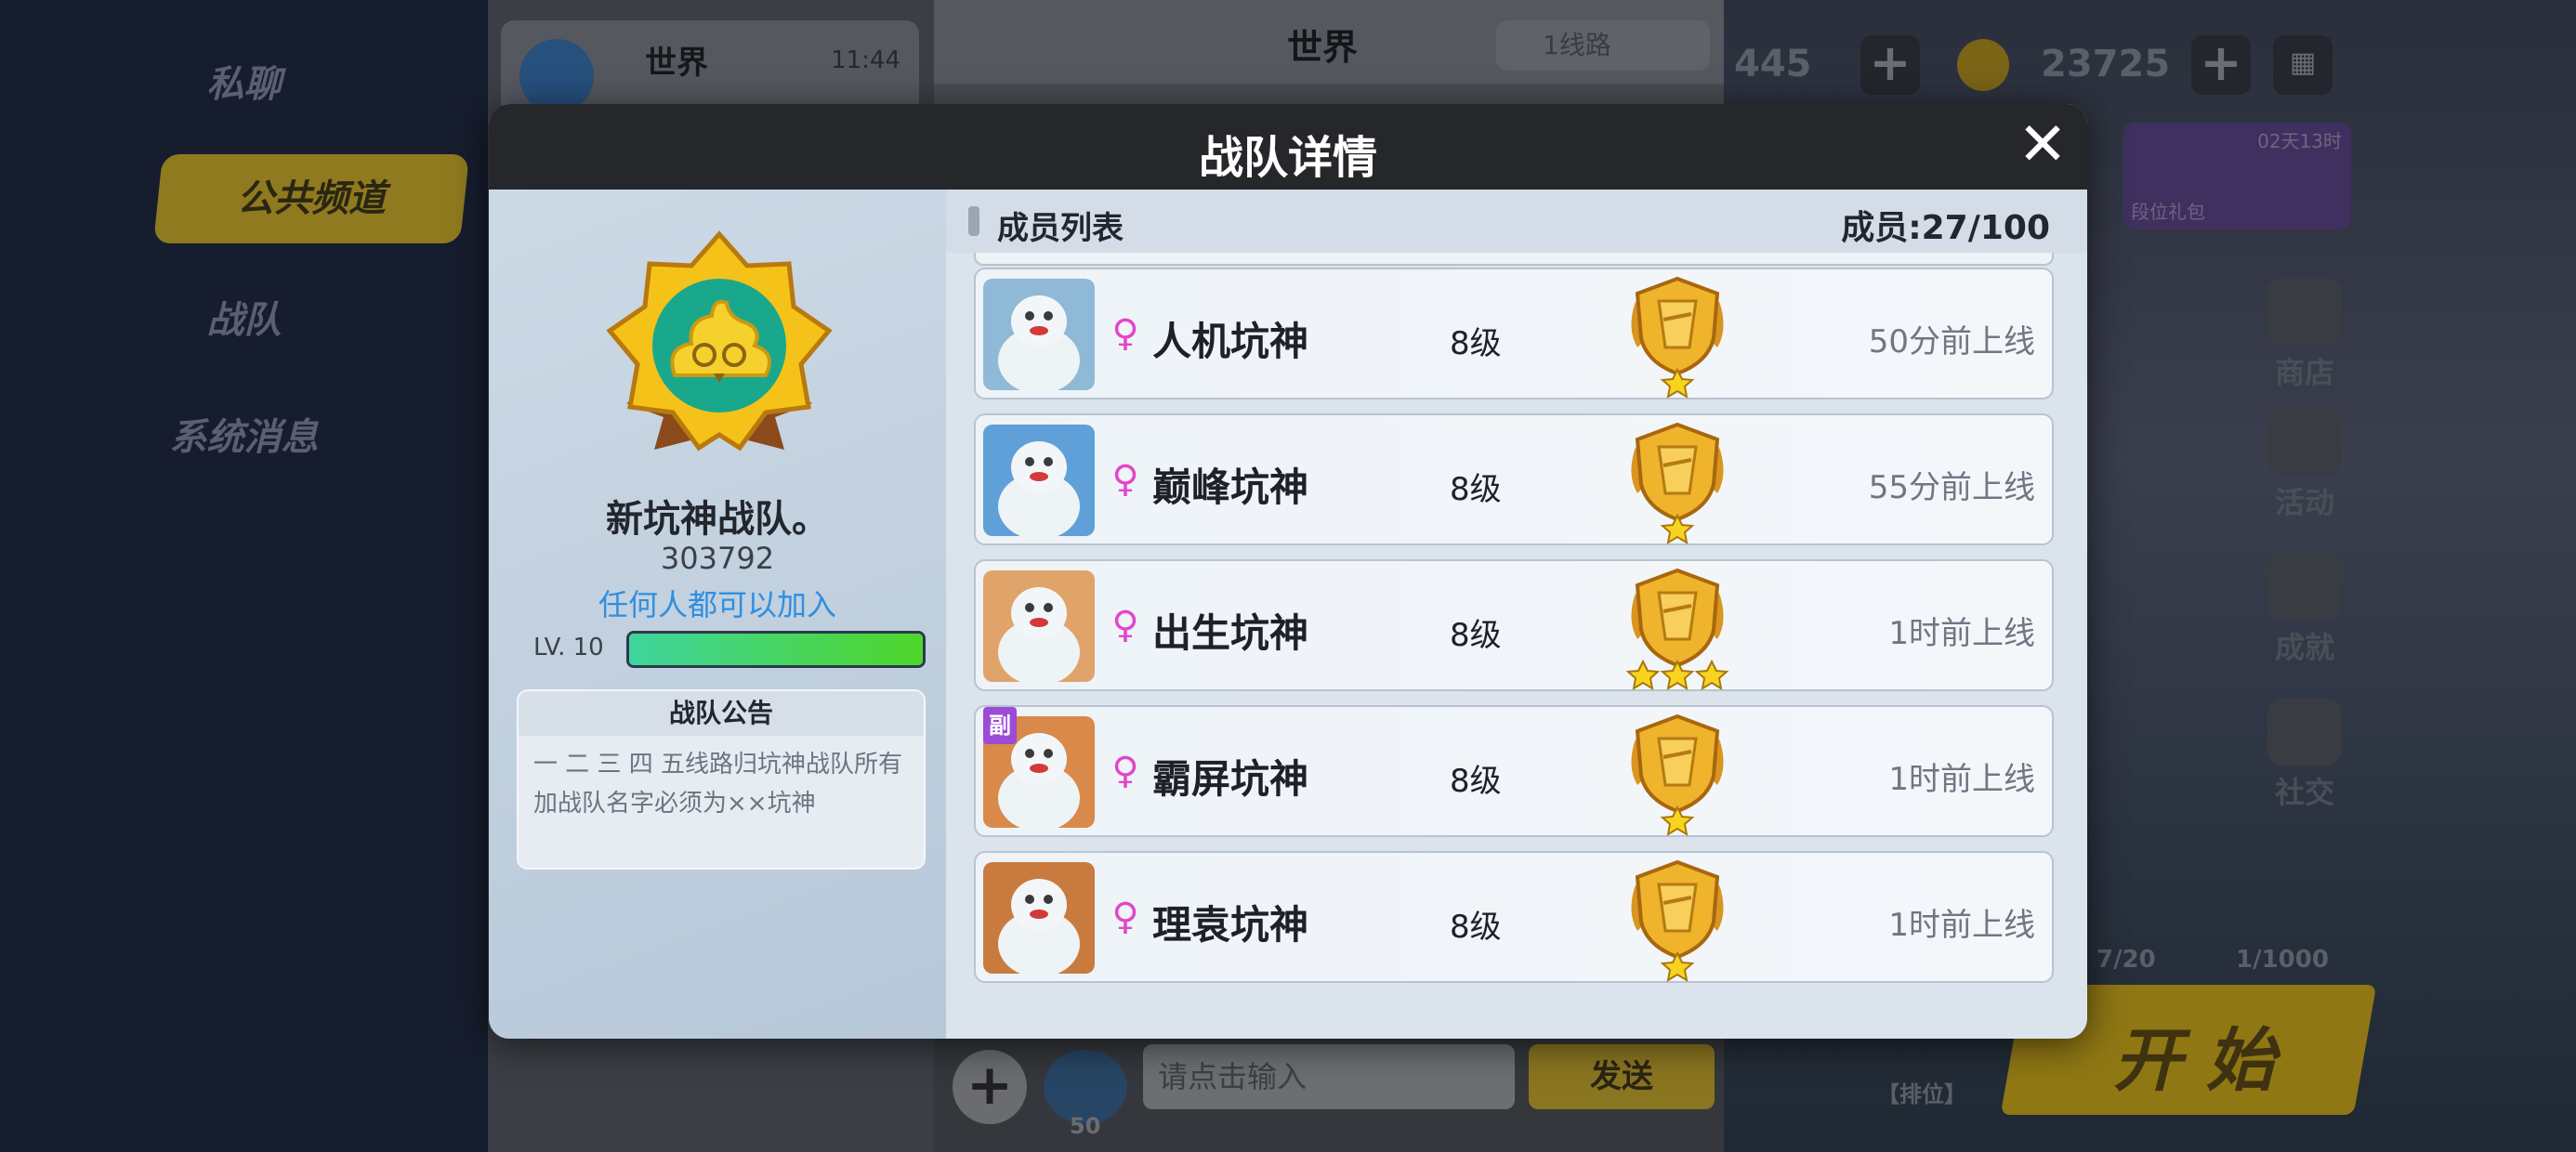 This screenshot has height=1152, width=2576. Describe the element at coordinates (1514, 333) in the screenshot. I see `member-row: ♀ 人机坑神 8级 50分前上线` at that location.